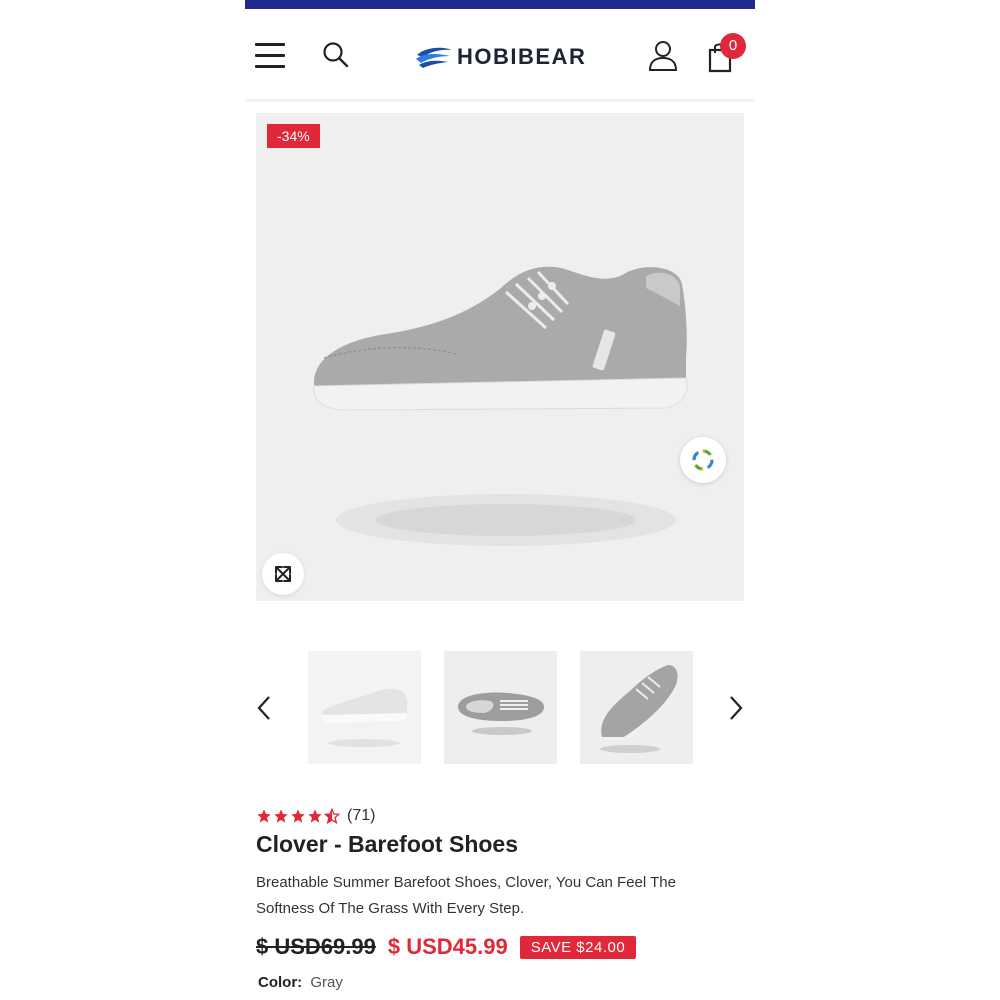 The image size is (1000, 1000). I want to click on color-option: Color: Gray, so click(300, 982).